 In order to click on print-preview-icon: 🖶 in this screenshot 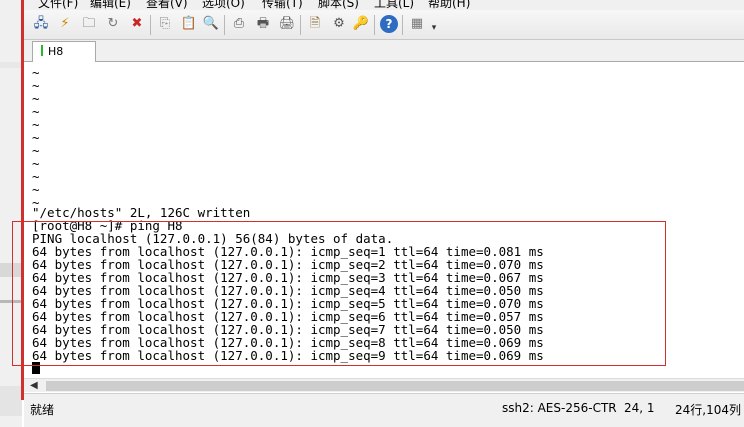, I will do `click(263, 24)`.